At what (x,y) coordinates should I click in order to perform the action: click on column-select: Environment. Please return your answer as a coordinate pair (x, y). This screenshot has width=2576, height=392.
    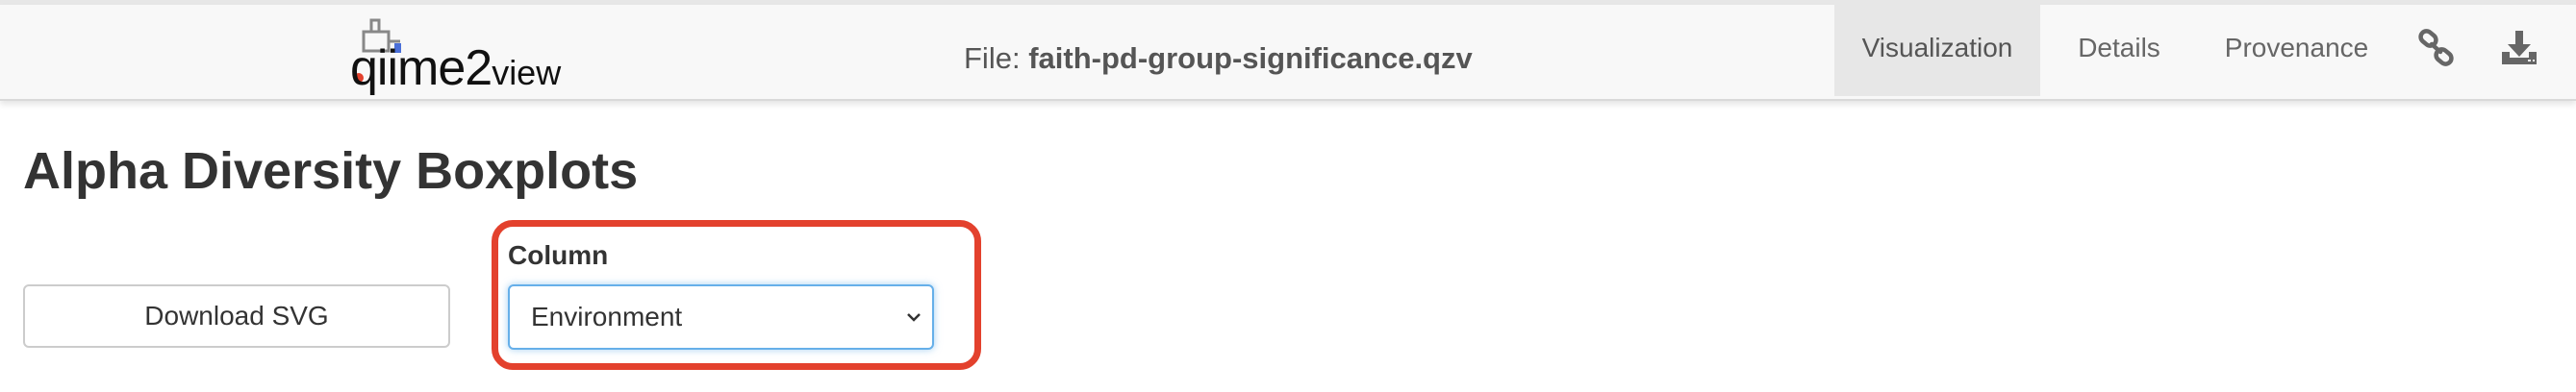
    Looking at the image, I should click on (721, 317).